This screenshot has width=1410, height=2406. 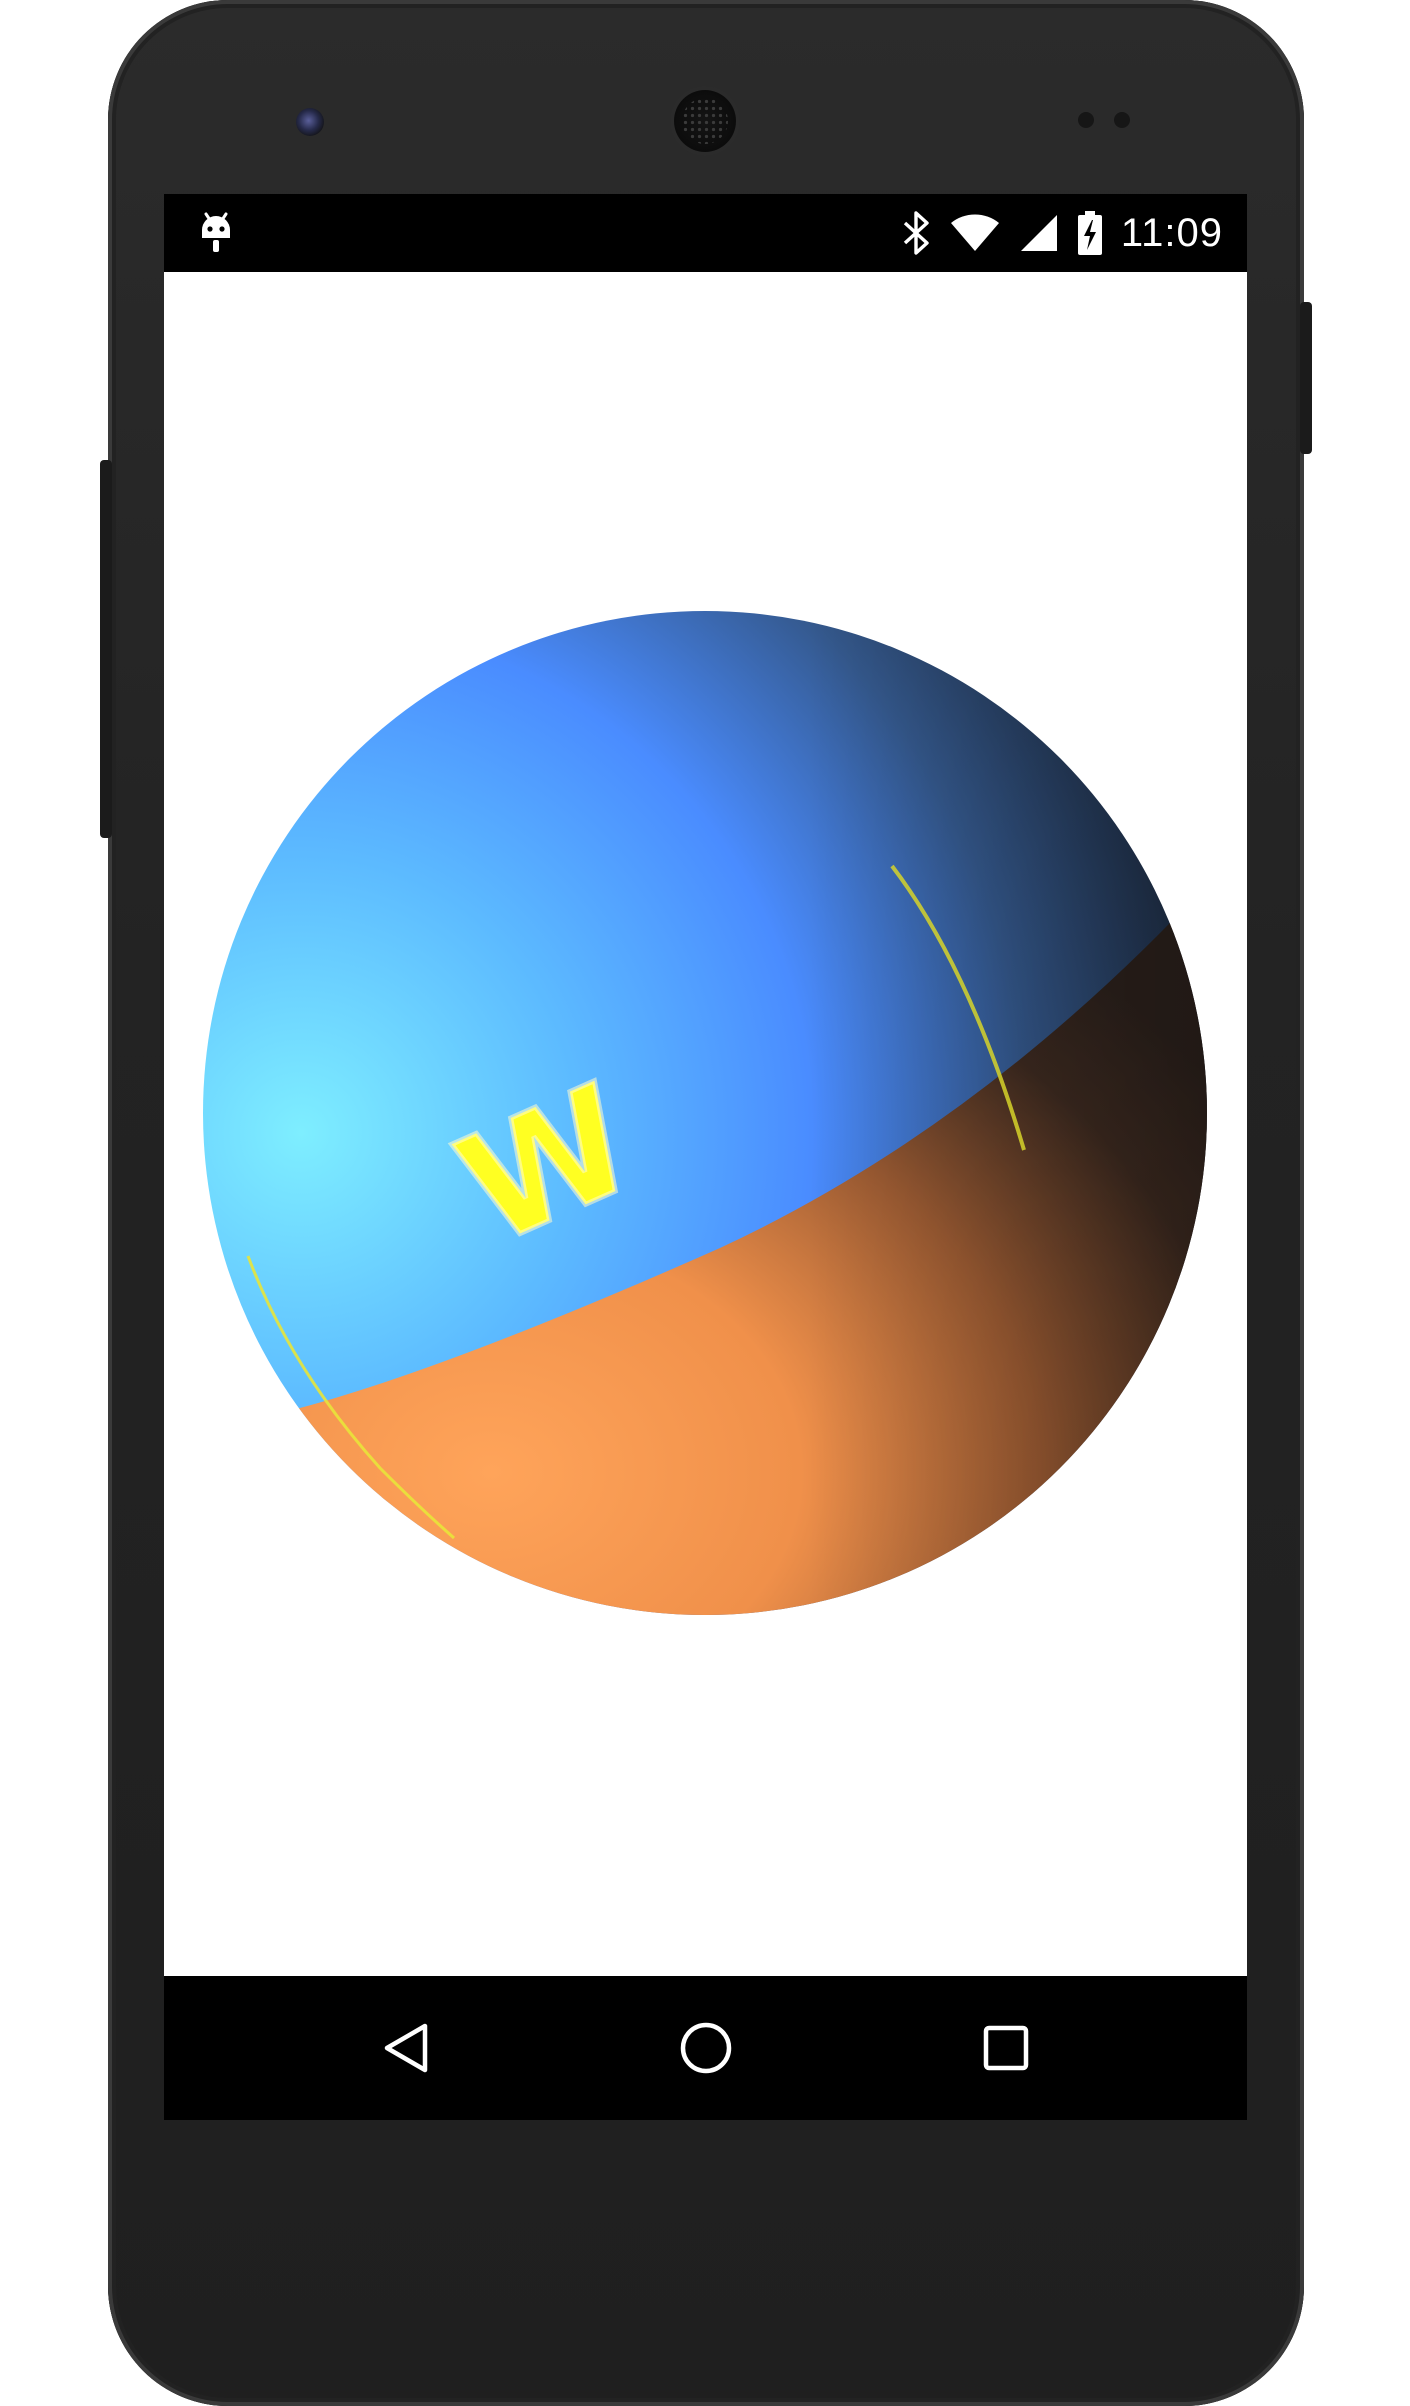 I want to click on status-icons: 11:09, so click(x=1062, y=233).